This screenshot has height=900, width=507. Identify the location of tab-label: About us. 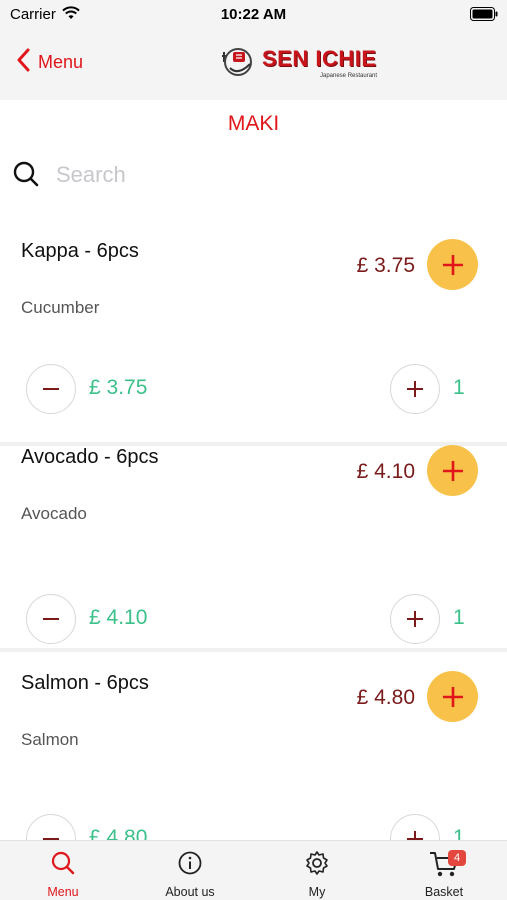
(190, 892).